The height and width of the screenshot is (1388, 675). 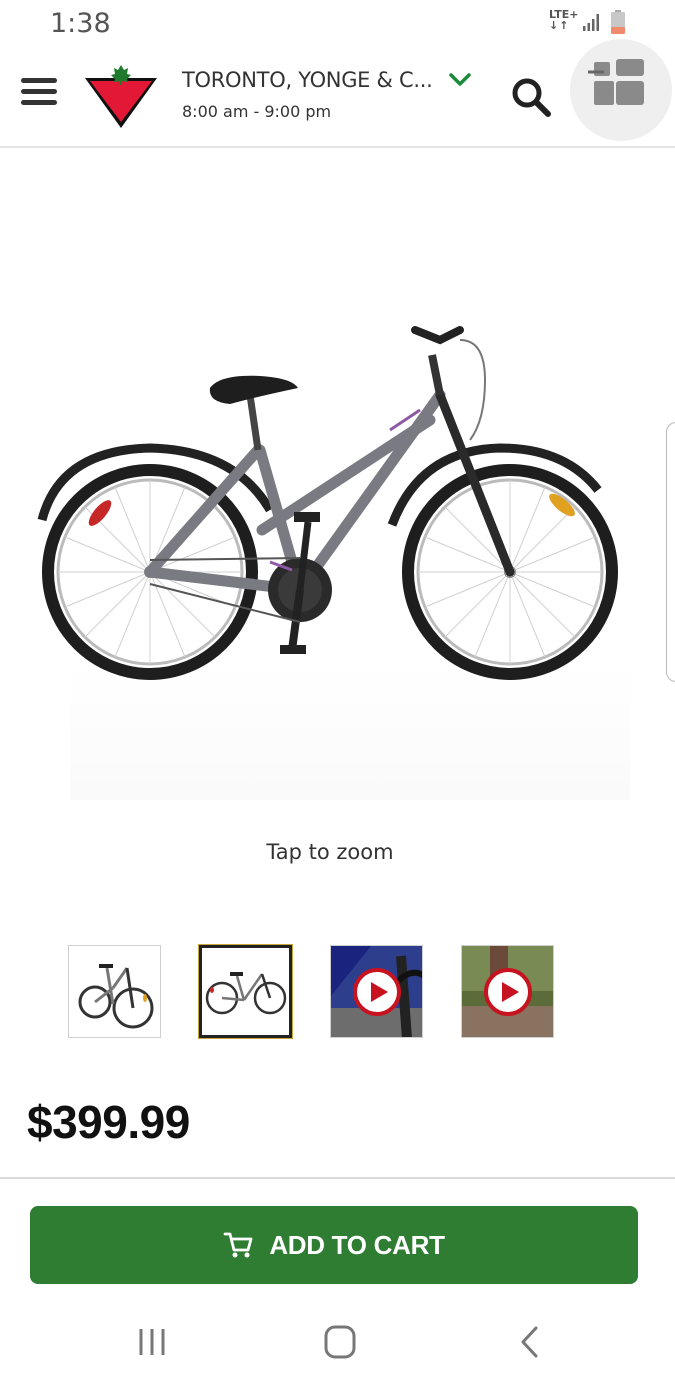 I want to click on chevron-down-icon, so click(x=460, y=80).